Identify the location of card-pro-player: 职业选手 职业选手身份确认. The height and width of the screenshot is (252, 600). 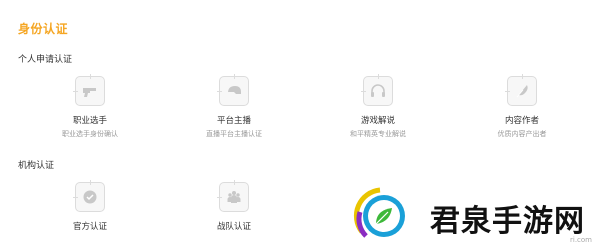
(90, 110).